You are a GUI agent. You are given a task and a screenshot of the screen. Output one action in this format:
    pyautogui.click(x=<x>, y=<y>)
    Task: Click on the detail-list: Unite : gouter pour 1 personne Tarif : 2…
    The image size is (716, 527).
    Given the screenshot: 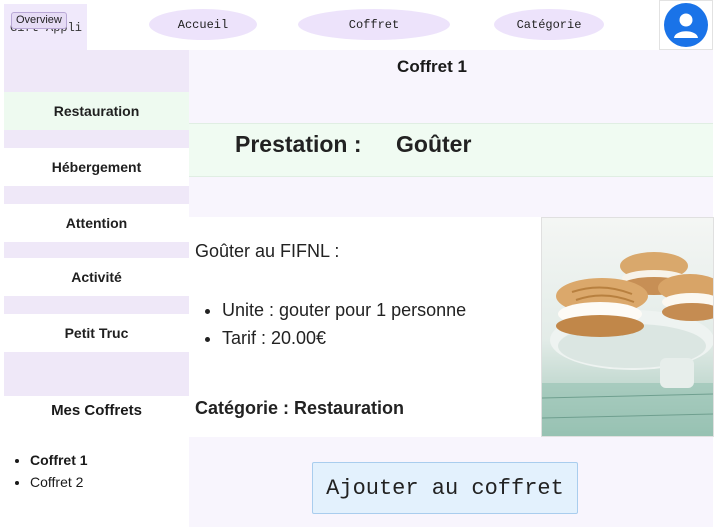 What is the action you would take?
    pyautogui.click(x=335, y=324)
    